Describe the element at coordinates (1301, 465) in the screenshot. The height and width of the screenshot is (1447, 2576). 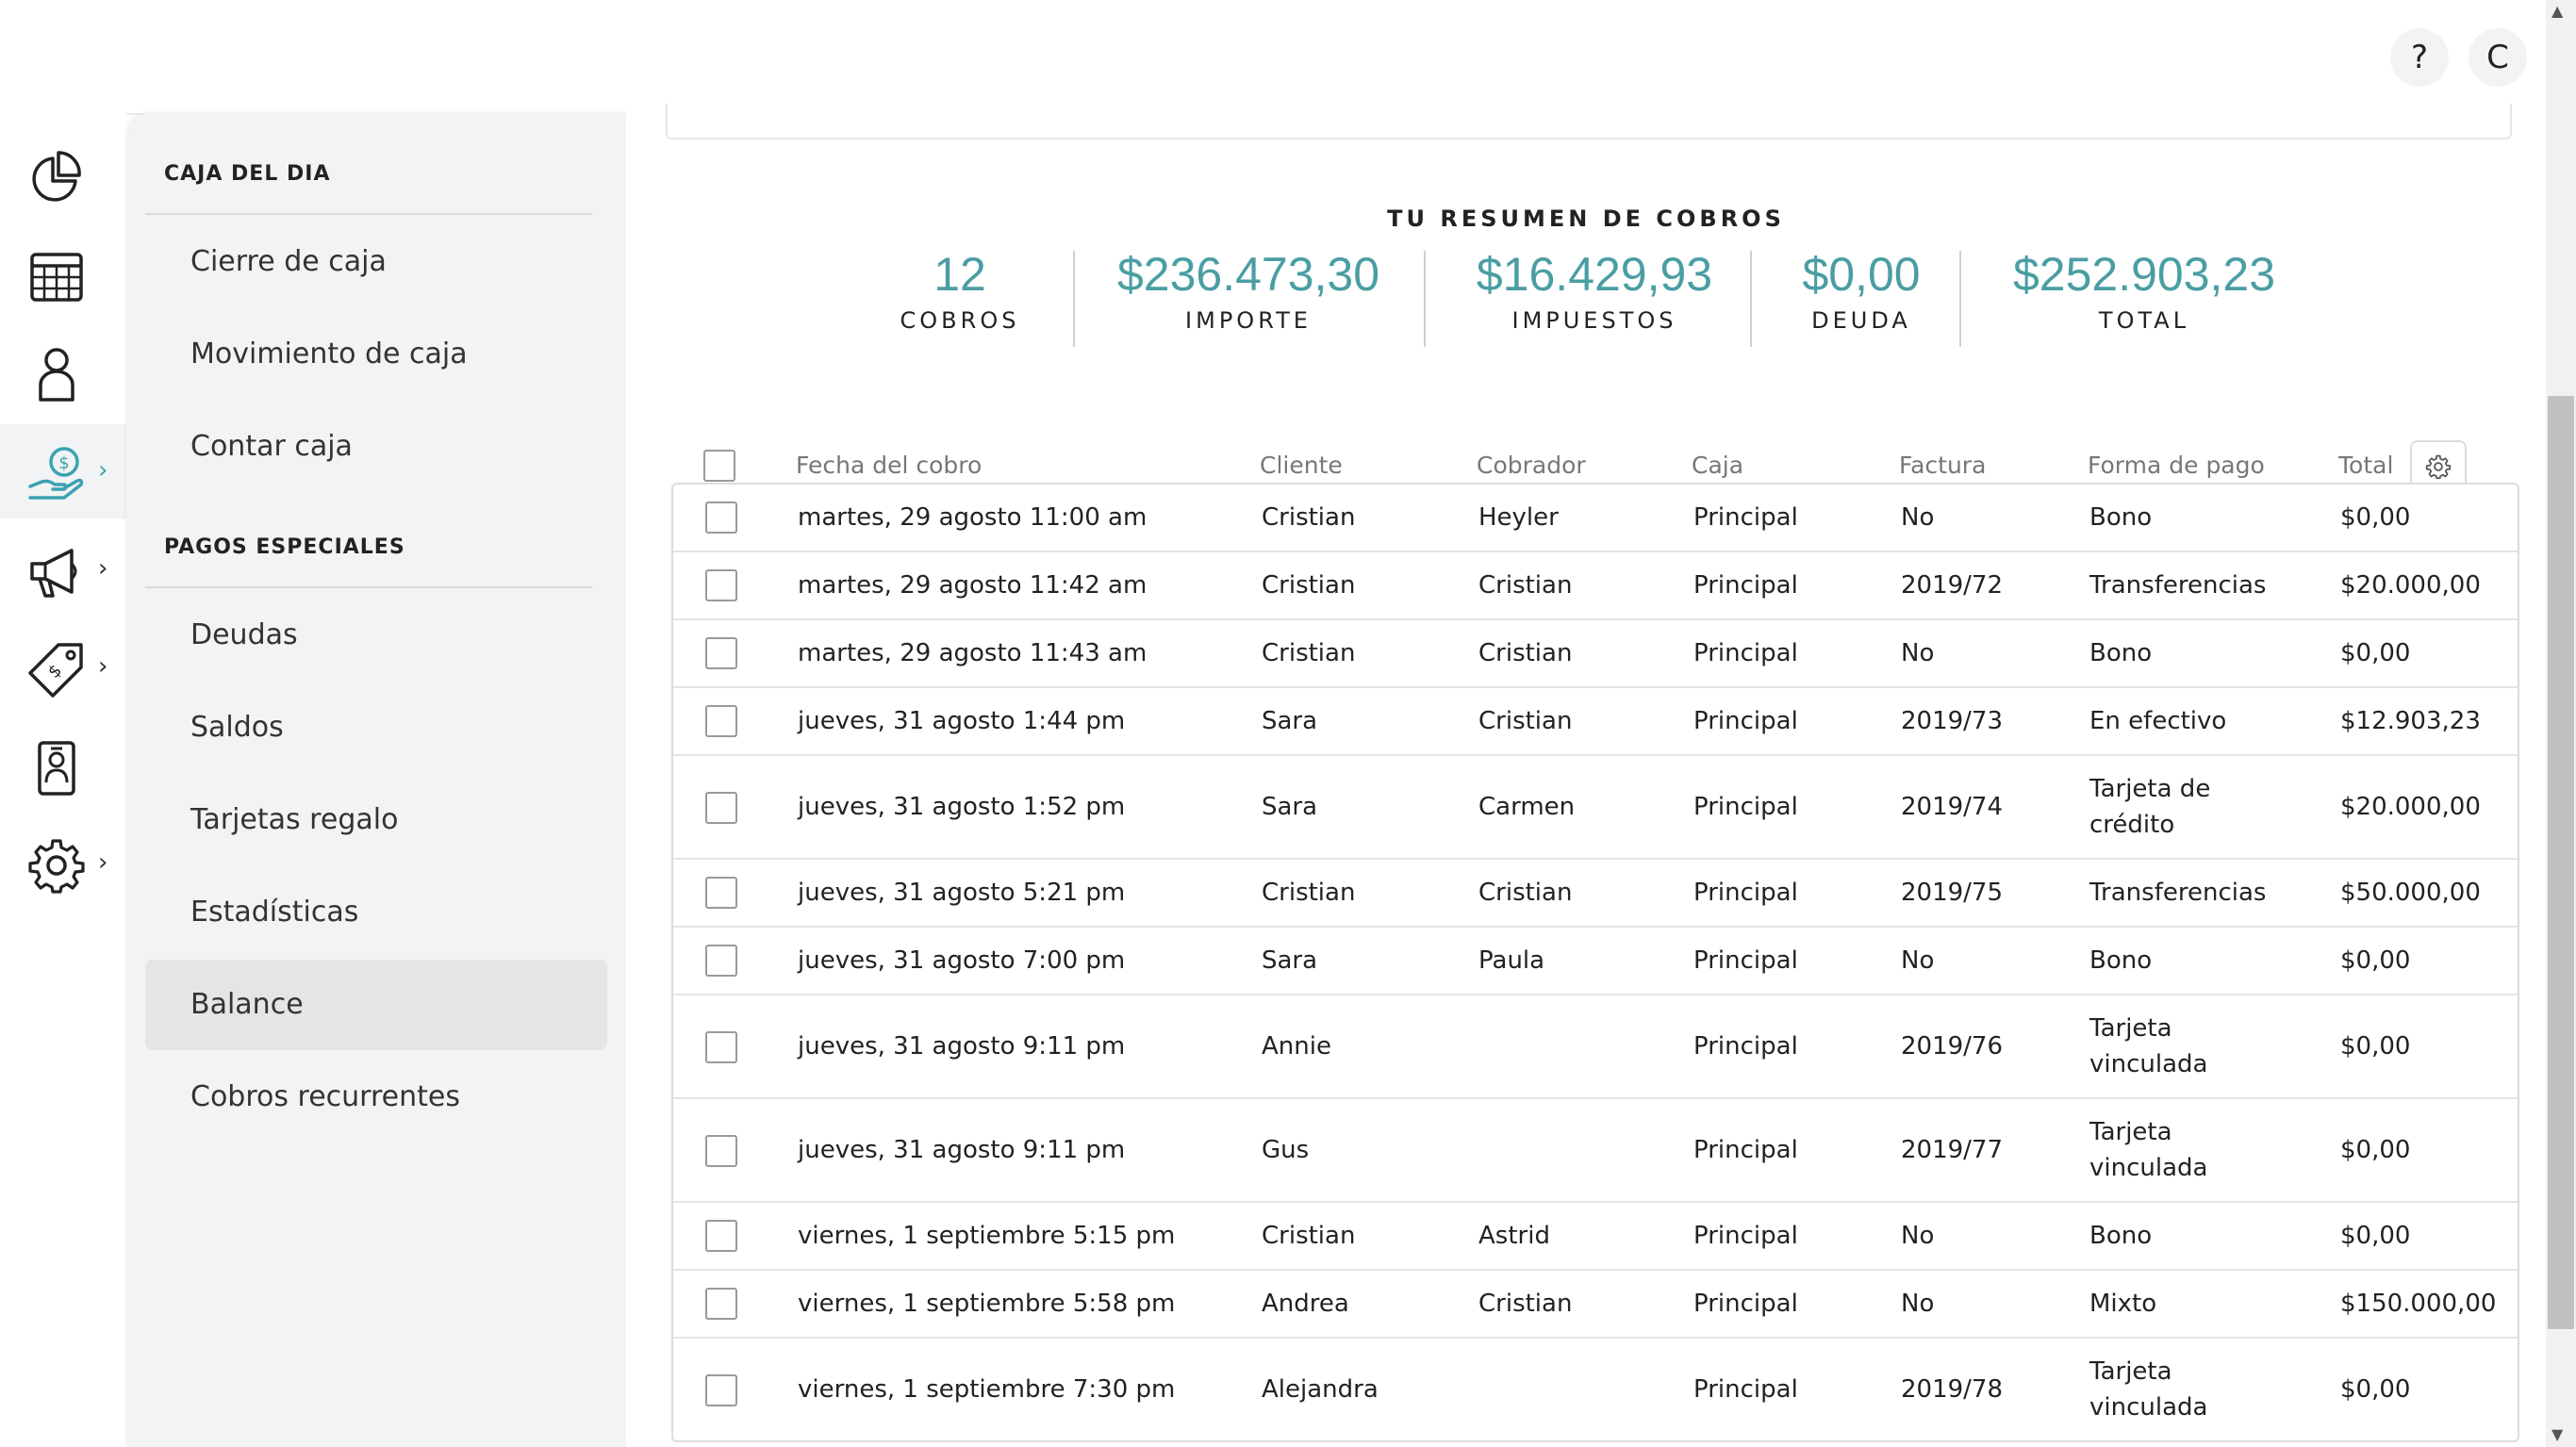
I see `column-header-cliente: Cliente` at that location.